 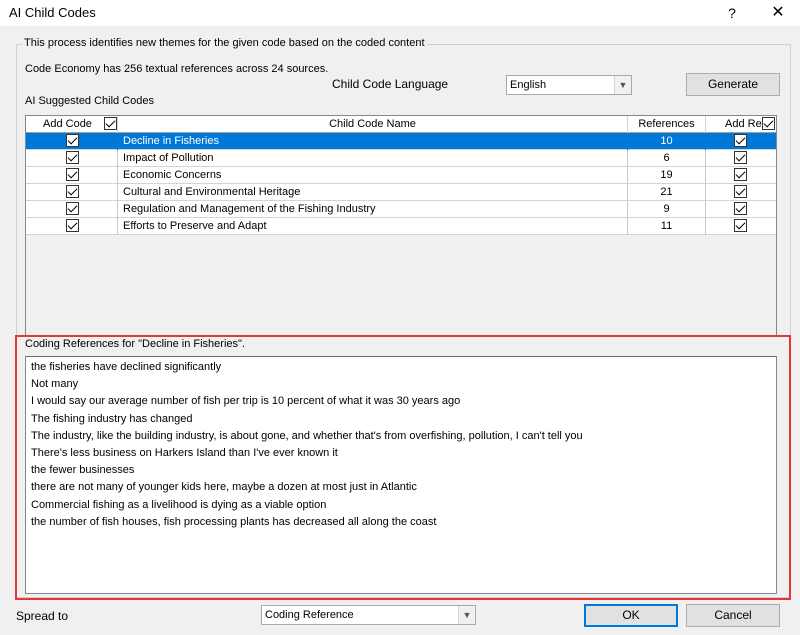 I want to click on row-references: 21, so click(x=667, y=192).